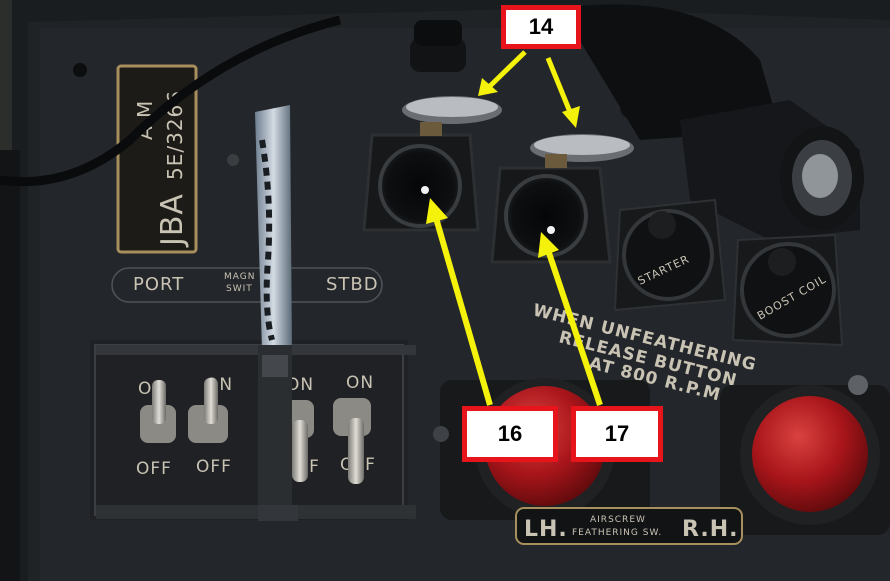 The height and width of the screenshot is (581, 890). I want to click on feather-button-rh, so click(805, 455).